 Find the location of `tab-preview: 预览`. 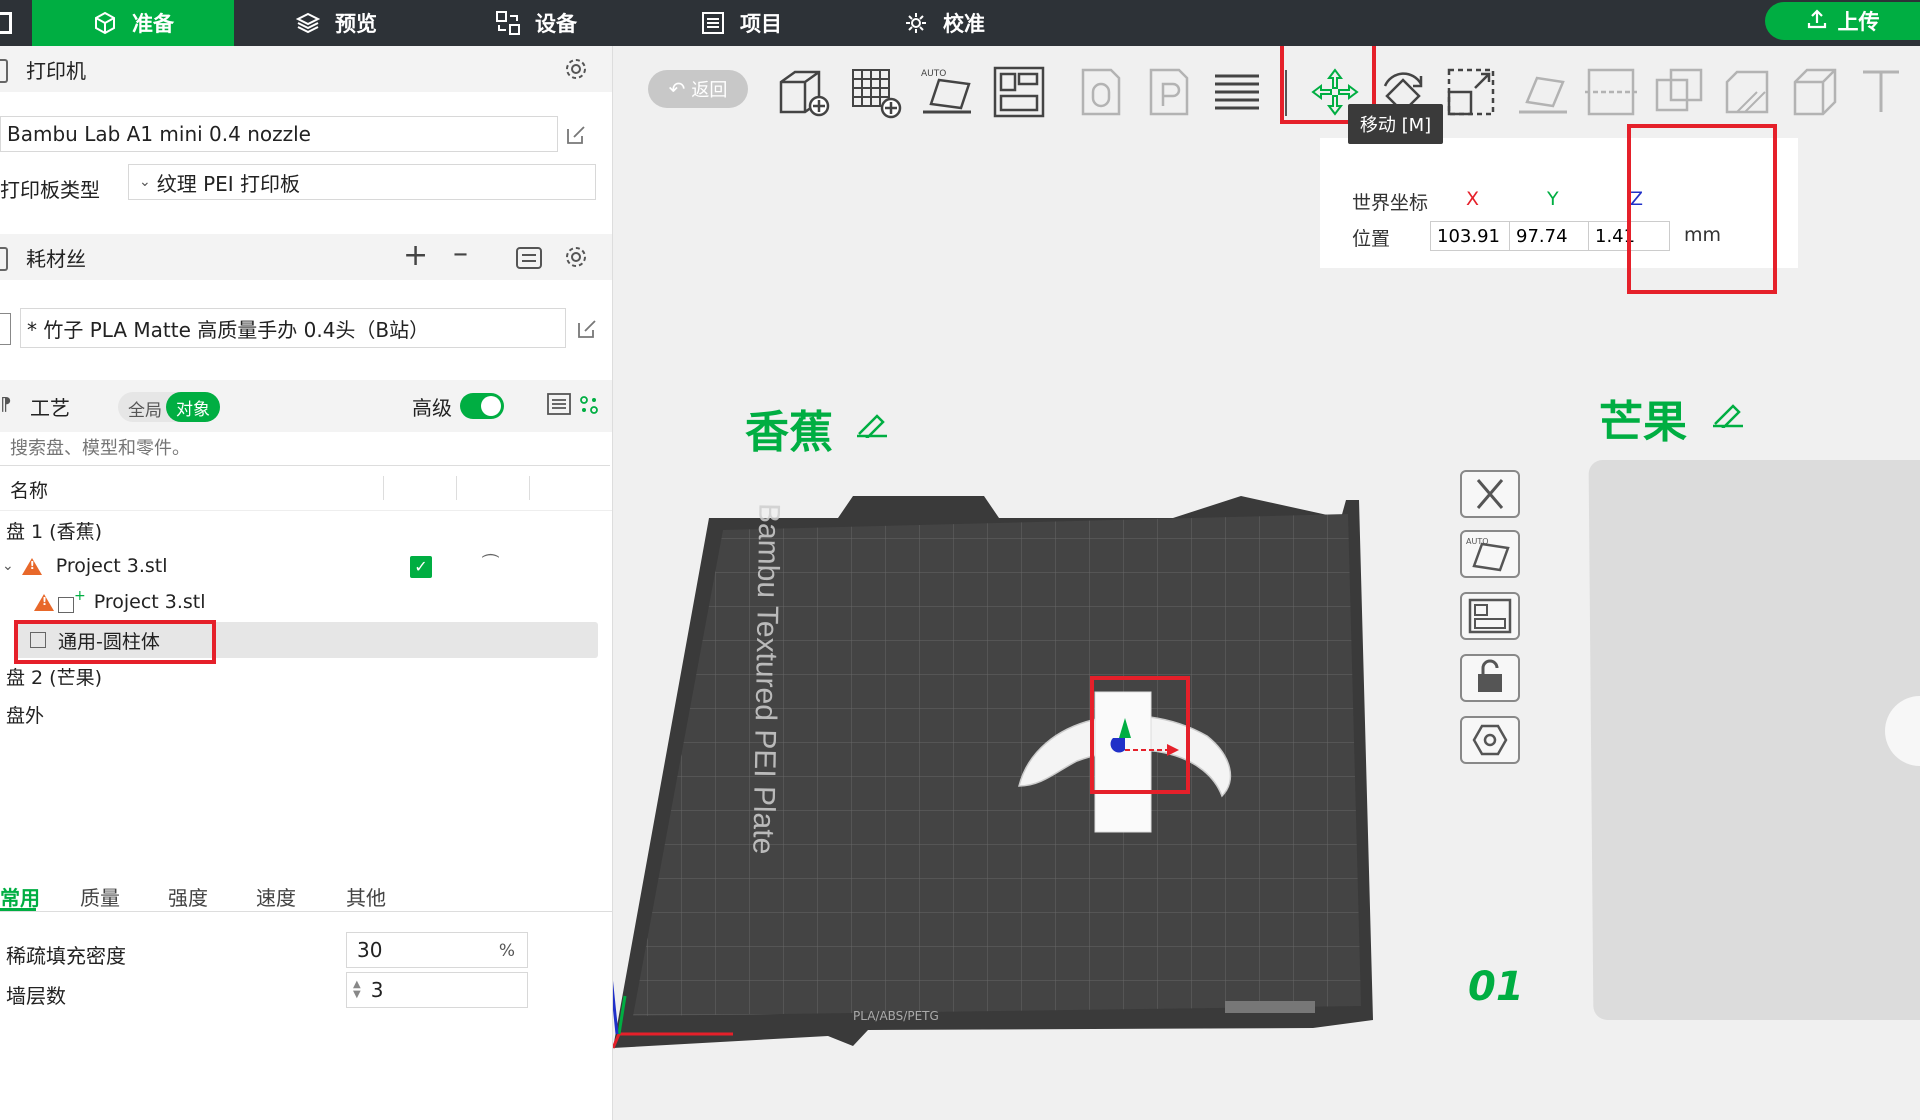

tab-preview: 预览 is located at coordinates (336, 23).